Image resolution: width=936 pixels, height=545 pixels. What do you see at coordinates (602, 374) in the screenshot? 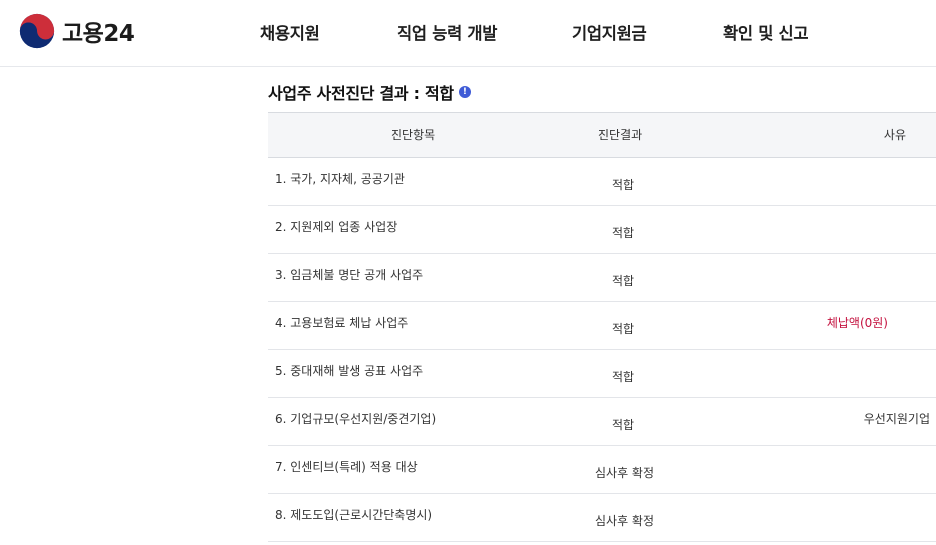
I see `table-row: 5. 중대재해 발생 공표 사업주 적합` at bounding box center [602, 374].